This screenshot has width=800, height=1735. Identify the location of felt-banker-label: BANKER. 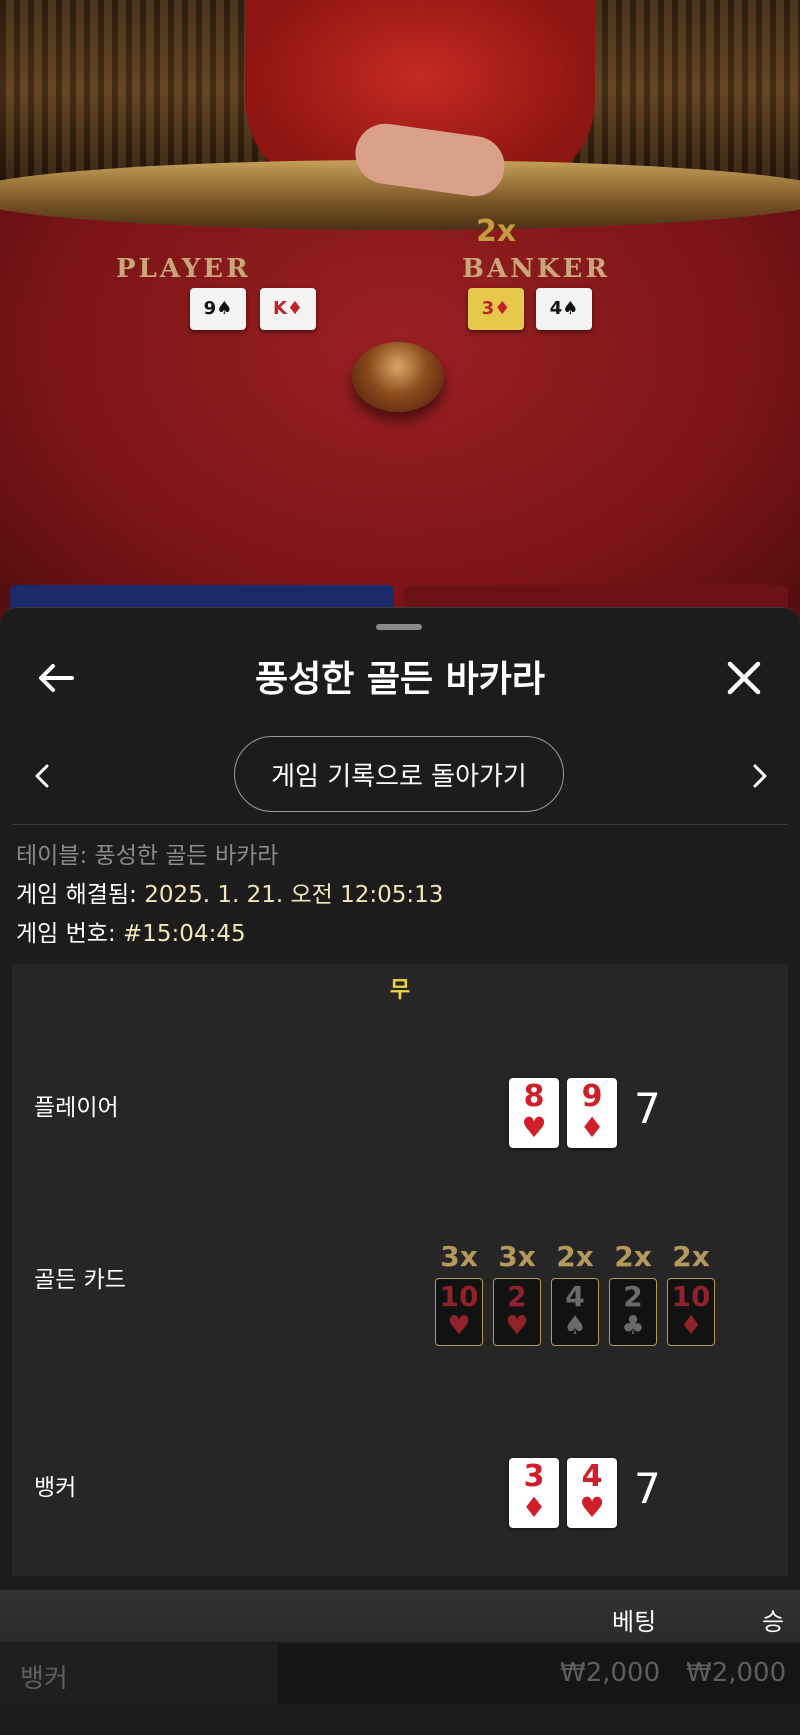
(536, 269).